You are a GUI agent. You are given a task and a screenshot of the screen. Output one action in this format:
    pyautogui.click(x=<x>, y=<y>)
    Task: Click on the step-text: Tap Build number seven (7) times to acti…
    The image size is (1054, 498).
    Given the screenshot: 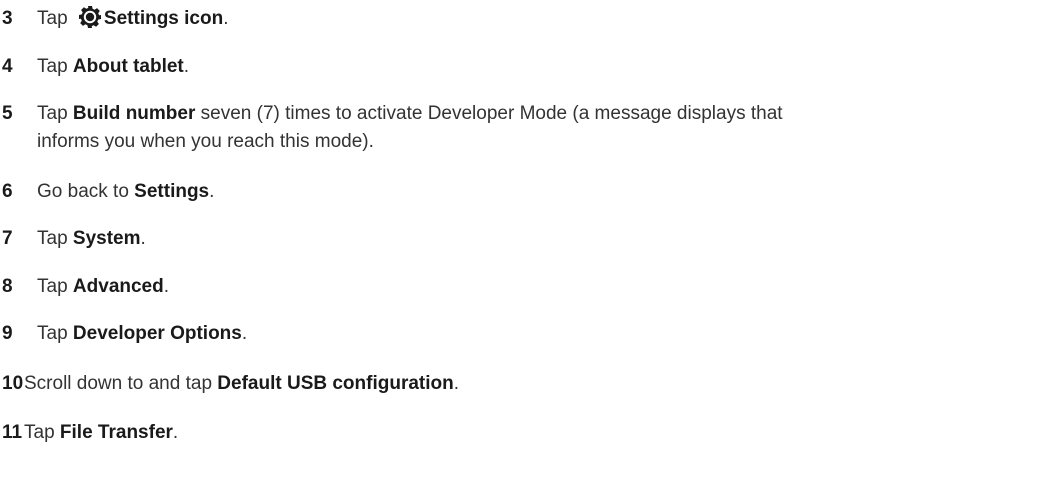 What is the action you would take?
    pyautogui.click(x=410, y=128)
    